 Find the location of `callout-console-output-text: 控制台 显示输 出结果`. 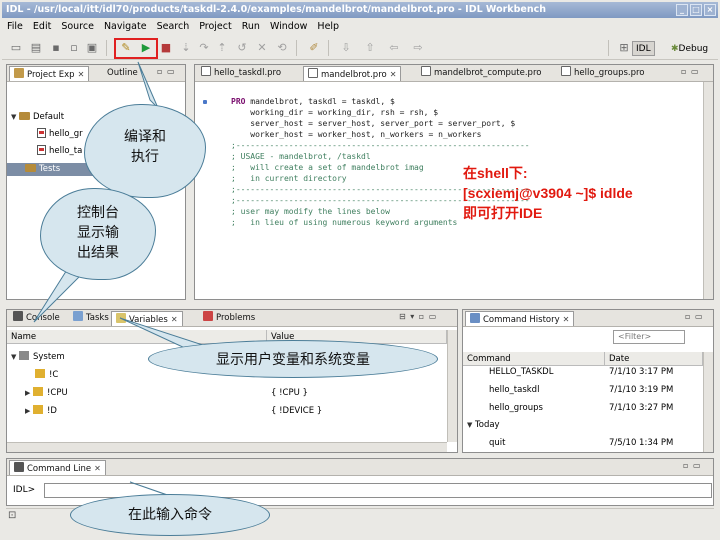

callout-console-output-text: 控制台 显示输 出结果 is located at coordinates (98, 233).